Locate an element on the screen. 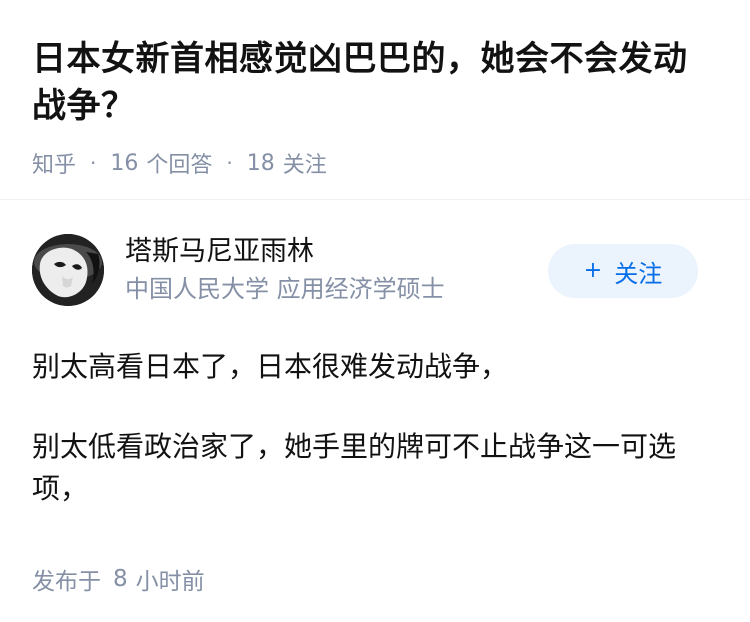  answer-count-unit: 个回答 is located at coordinates (179, 163).